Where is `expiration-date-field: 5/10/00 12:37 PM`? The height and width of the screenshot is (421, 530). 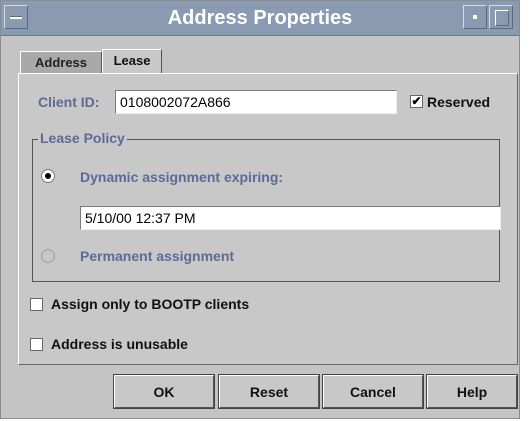 expiration-date-field: 5/10/00 12:37 PM is located at coordinates (290, 218).